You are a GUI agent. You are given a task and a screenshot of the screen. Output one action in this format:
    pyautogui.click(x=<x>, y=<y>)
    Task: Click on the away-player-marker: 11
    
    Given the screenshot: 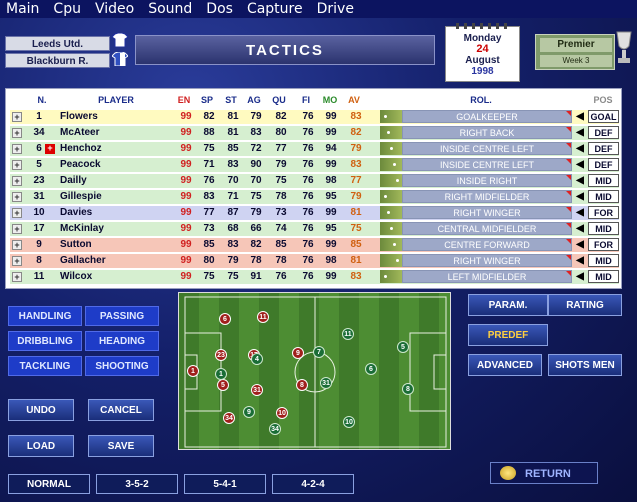 What is the action you would take?
    pyautogui.click(x=348, y=334)
    